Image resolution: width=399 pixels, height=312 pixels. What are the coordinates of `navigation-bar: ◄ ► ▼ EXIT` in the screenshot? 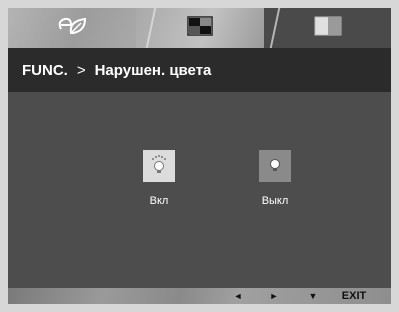 It's located at (199, 296).